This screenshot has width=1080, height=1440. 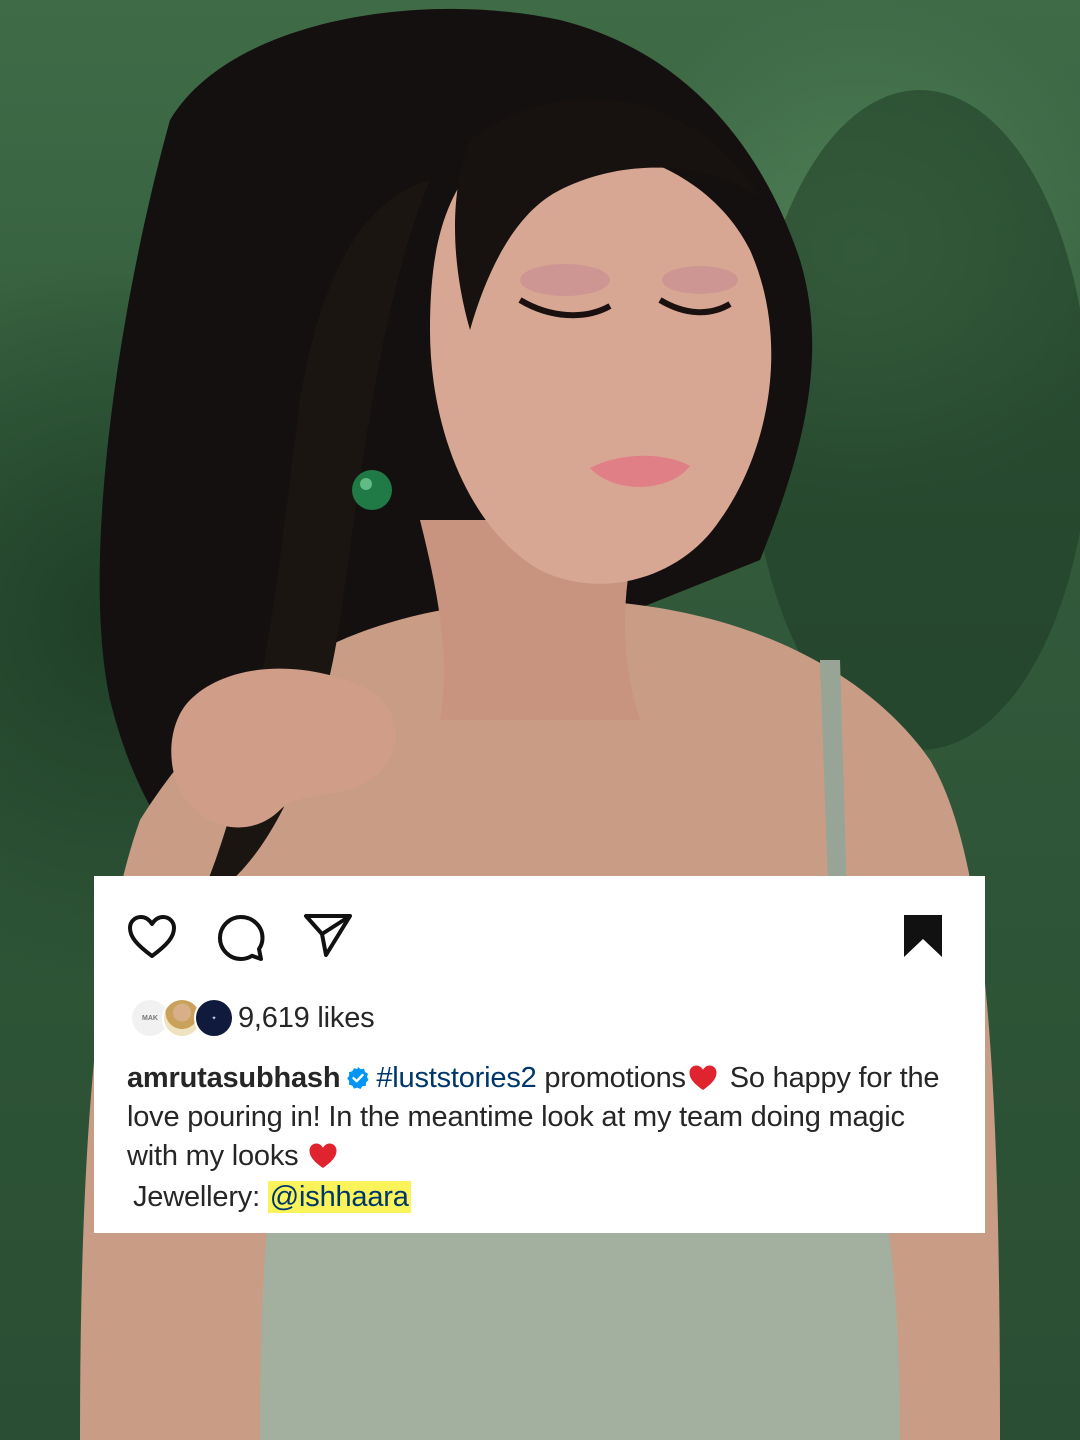 What do you see at coordinates (152, 937) in the screenshot?
I see `heart-outline-icon` at bounding box center [152, 937].